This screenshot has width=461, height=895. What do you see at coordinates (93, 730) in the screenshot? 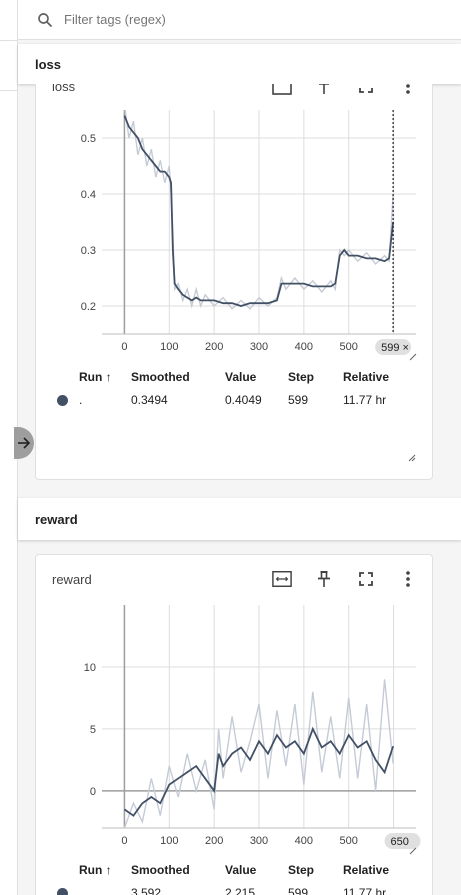
I see `y-tick-label: 5` at bounding box center [93, 730].